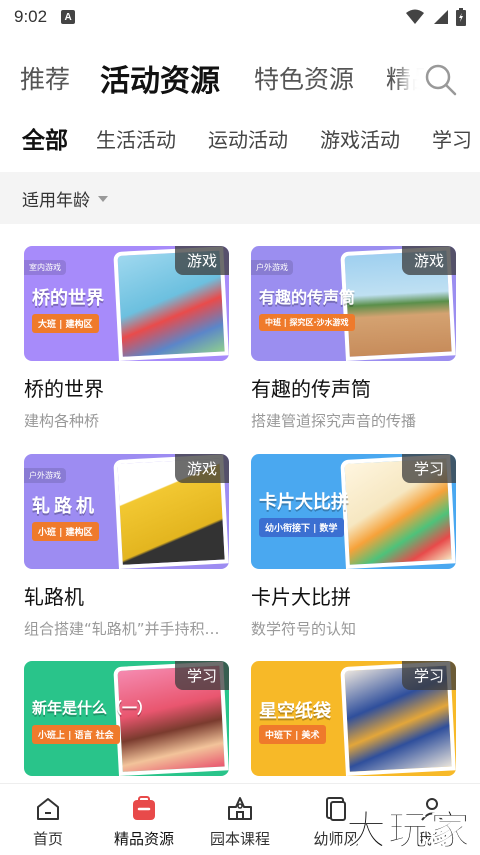 This screenshot has width=480, height=855. Describe the element at coordinates (92, 708) in the screenshot. I see `poster-title: 新年是什么（一）` at that location.